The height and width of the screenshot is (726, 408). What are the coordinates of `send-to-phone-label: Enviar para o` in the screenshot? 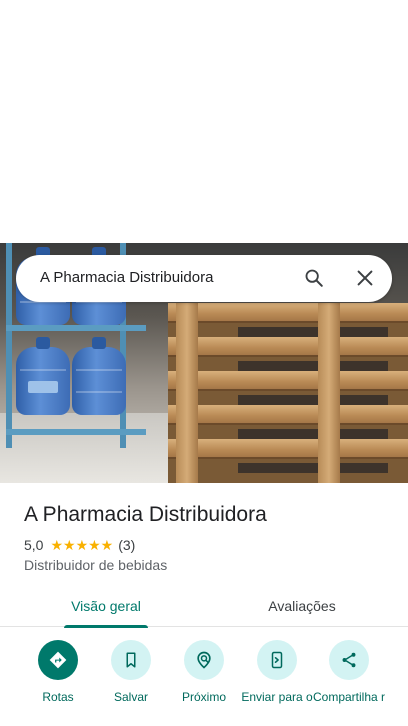 It's located at (277, 697).